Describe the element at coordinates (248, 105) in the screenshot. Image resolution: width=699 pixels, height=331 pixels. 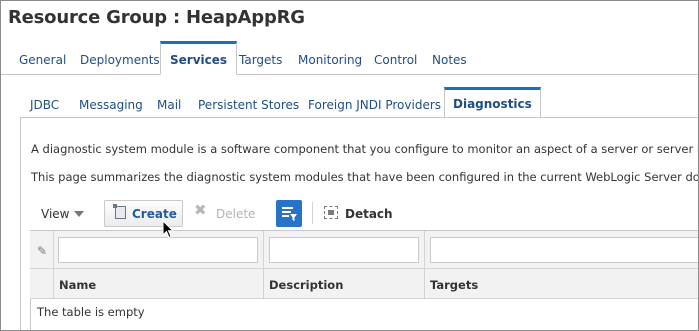
I see `subtab-persistent-stores: Persistent Stores` at that location.